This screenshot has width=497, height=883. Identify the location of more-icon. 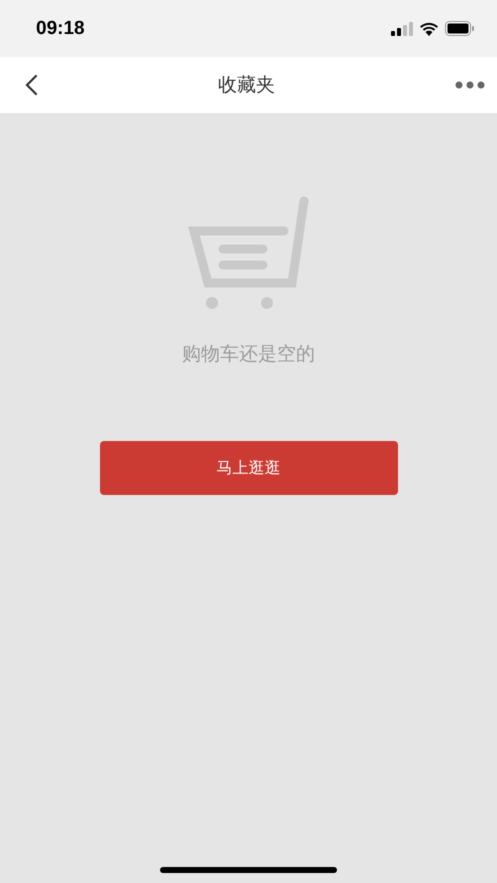
(470, 85).